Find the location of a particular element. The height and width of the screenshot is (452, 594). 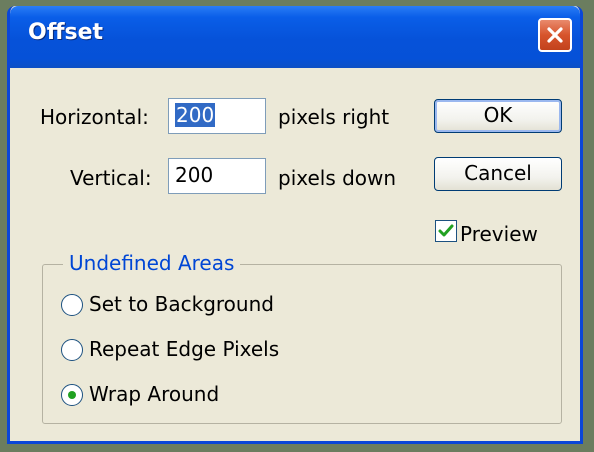

horizontal-label: Horizontal: is located at coordinates (94, 117).